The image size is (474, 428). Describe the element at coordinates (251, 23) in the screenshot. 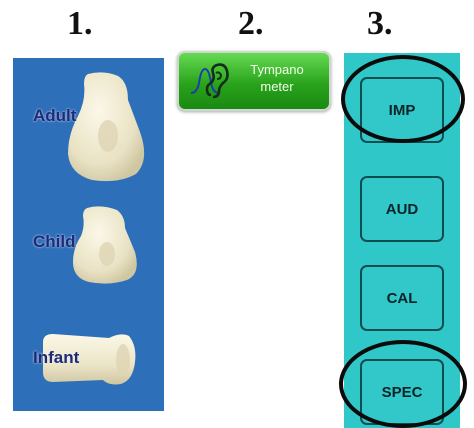

I see `step-number-2: 2.` at that location.